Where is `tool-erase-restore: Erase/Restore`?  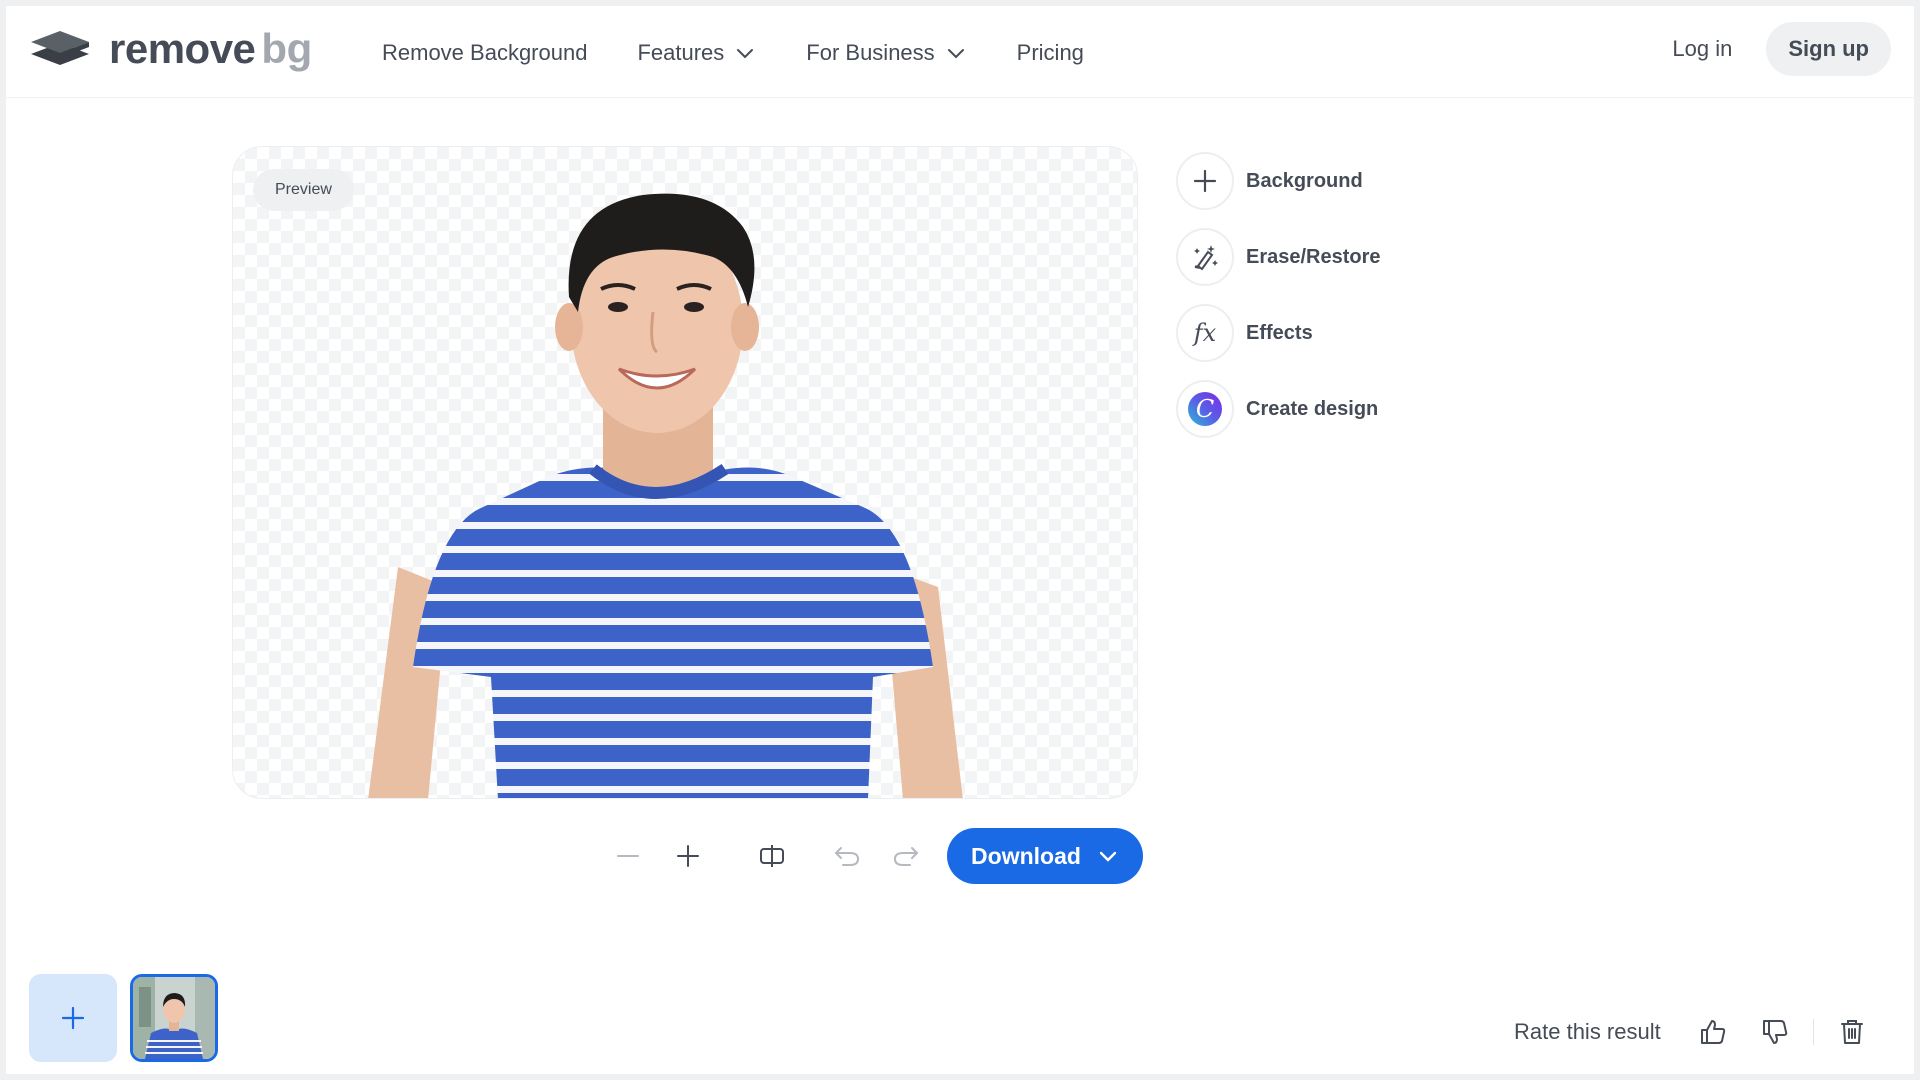 tool-erase-restore: Erase/Restore is located at coordinates (1336, 257).